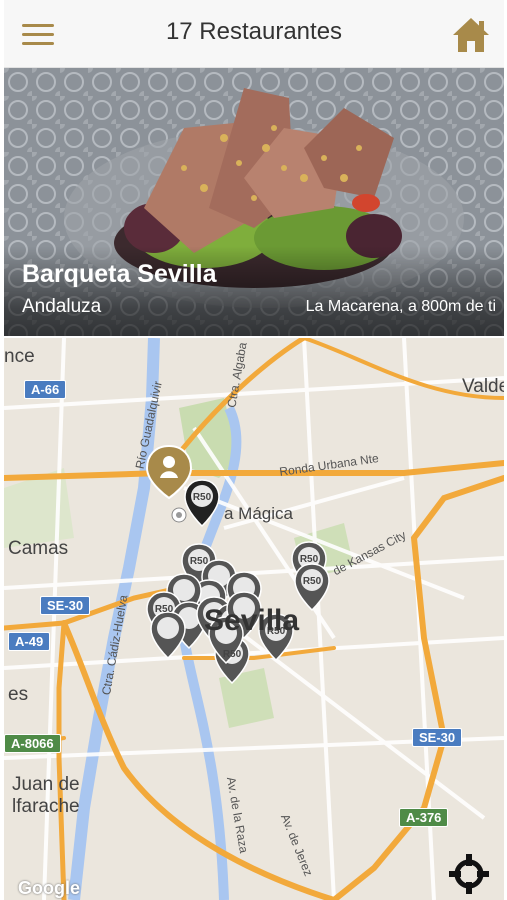 Image resolution: width=507 pixels, height=900 pixels. I want to click on road-badge: A-49, so click(29, 641).